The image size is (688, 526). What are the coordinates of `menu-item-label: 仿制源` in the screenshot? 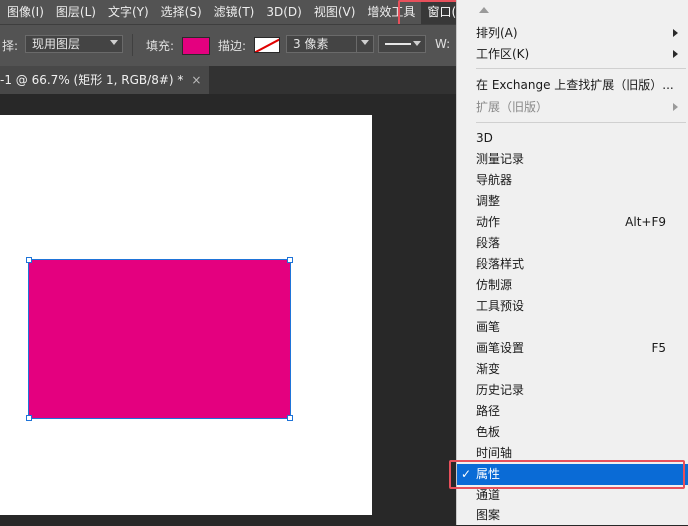 It's located at (494, 285).